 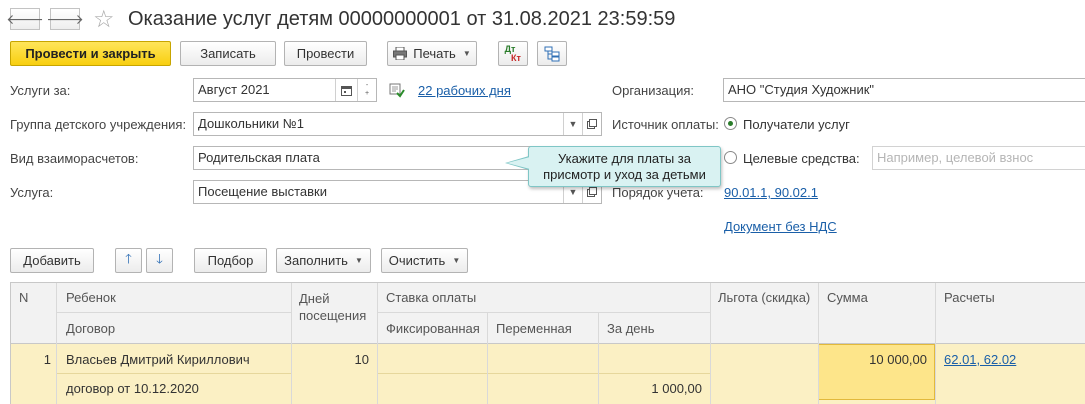 I want to click on clear-label: Очистить, so click(x=417, y=260).